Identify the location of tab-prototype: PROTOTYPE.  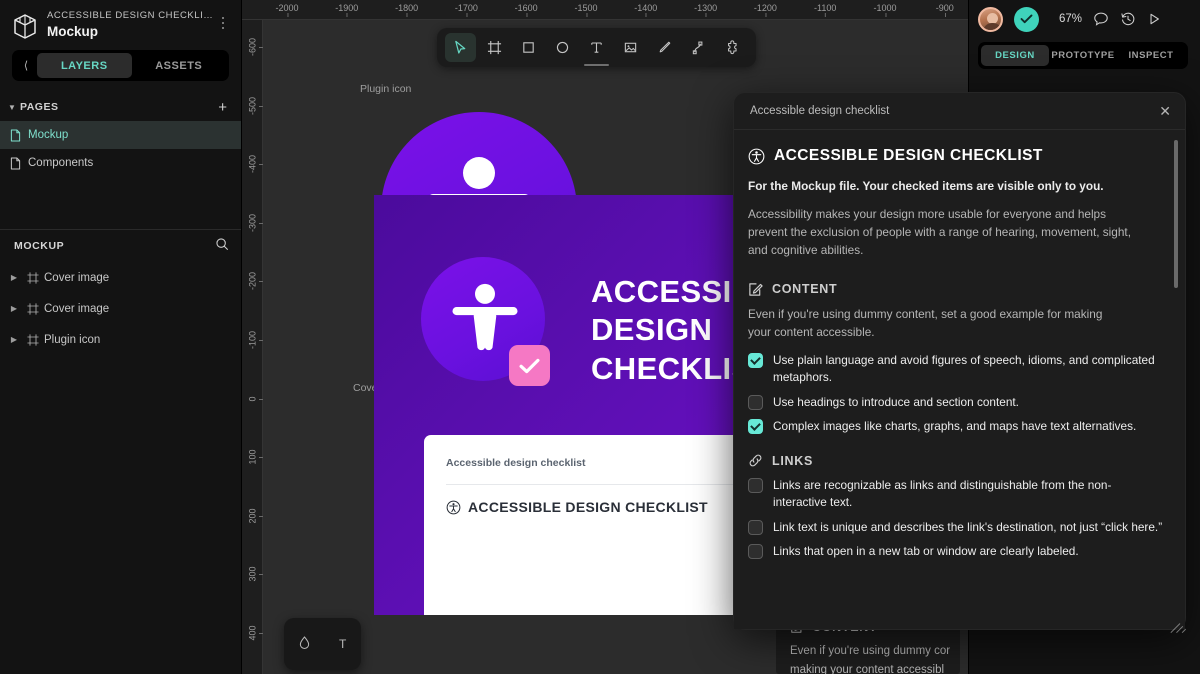
(1083, 55).